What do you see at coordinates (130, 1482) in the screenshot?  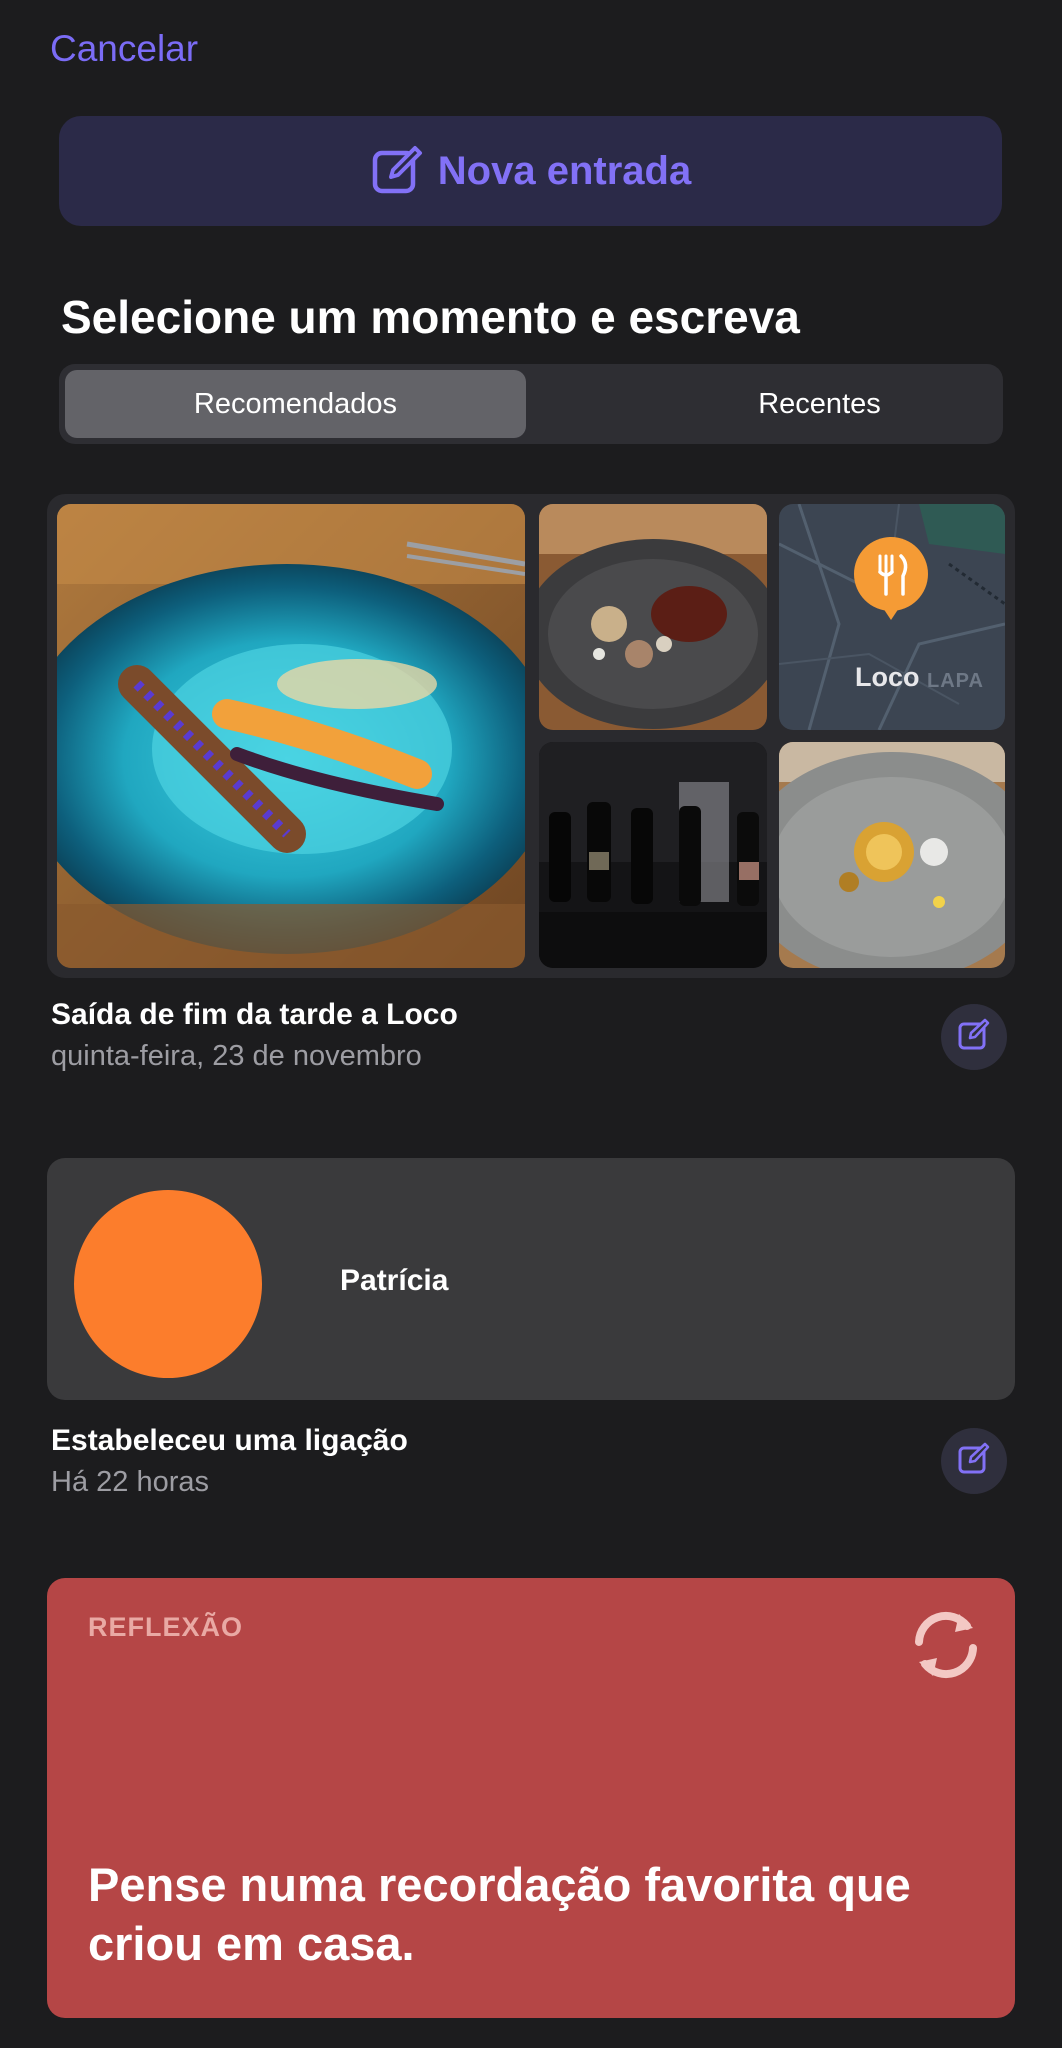 I see `call-time: Há 22 horas` at bounding box center [130, 1482].